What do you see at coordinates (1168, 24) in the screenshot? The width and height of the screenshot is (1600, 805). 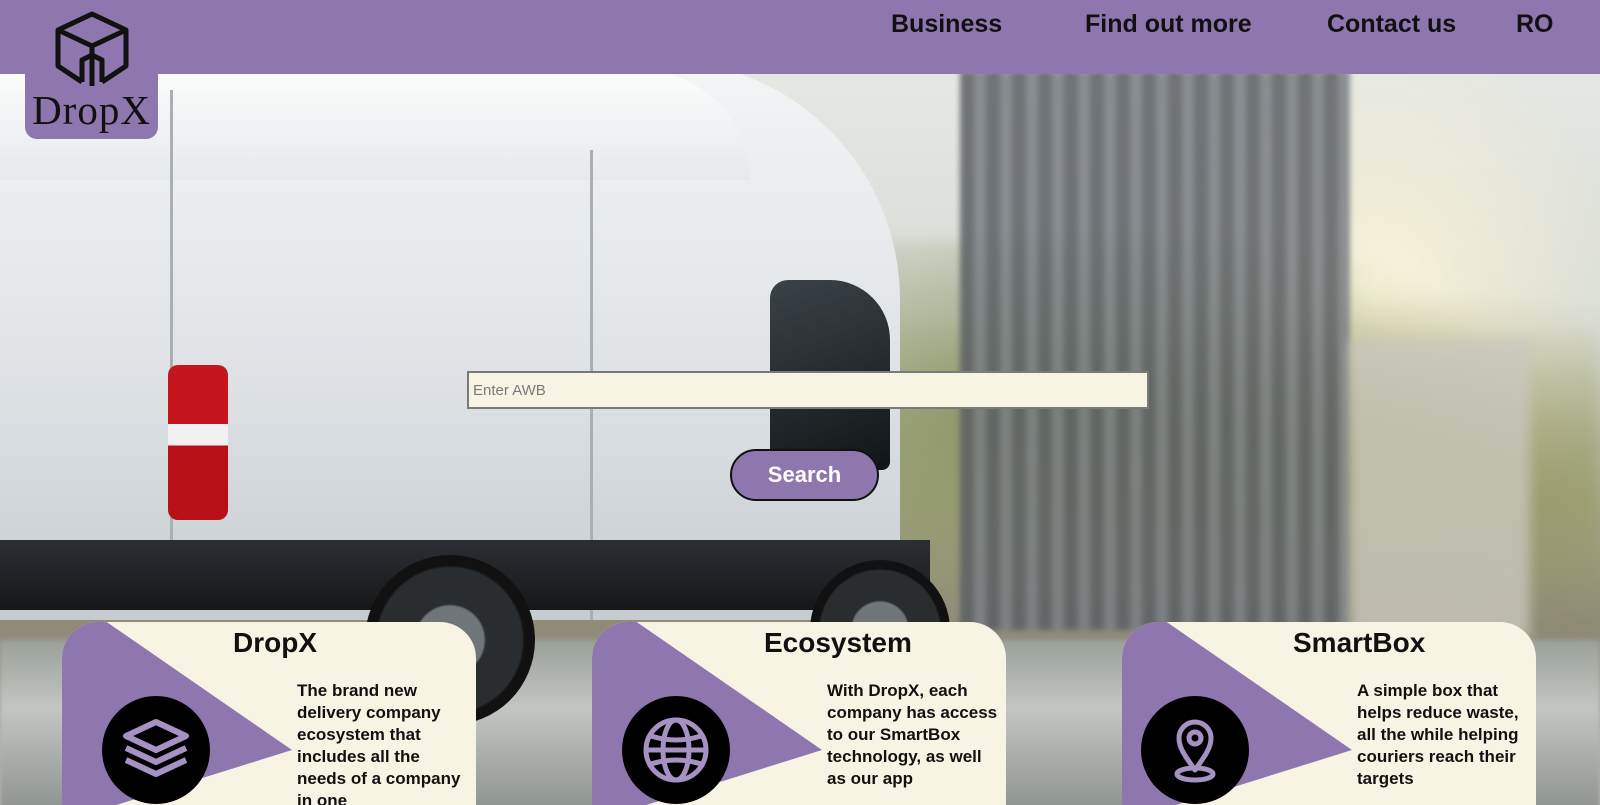 I see `nav-find-out-more-link: Find out more` at bounding box center [1168, 24].